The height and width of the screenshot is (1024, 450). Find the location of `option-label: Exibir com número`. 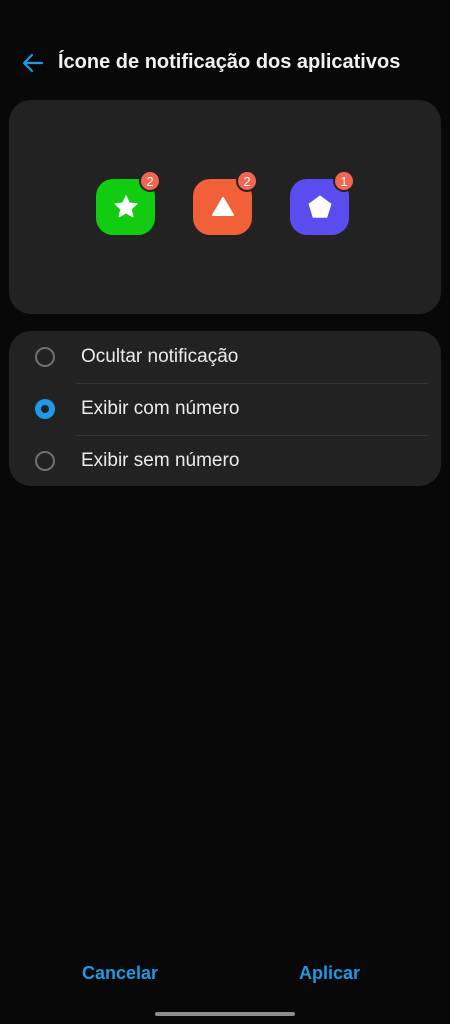

option-label: Exibir com número is located at coordinates (160, 408).